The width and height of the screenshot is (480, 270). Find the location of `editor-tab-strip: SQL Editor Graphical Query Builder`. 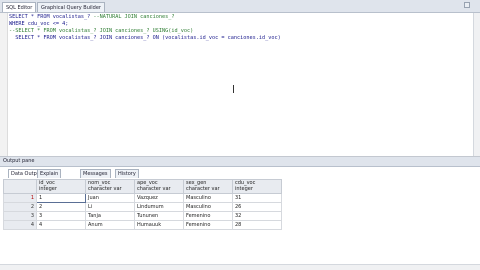

editor-tab-strip: SQL Editor Graphical Query Builder is located at coordinates (240, 6).